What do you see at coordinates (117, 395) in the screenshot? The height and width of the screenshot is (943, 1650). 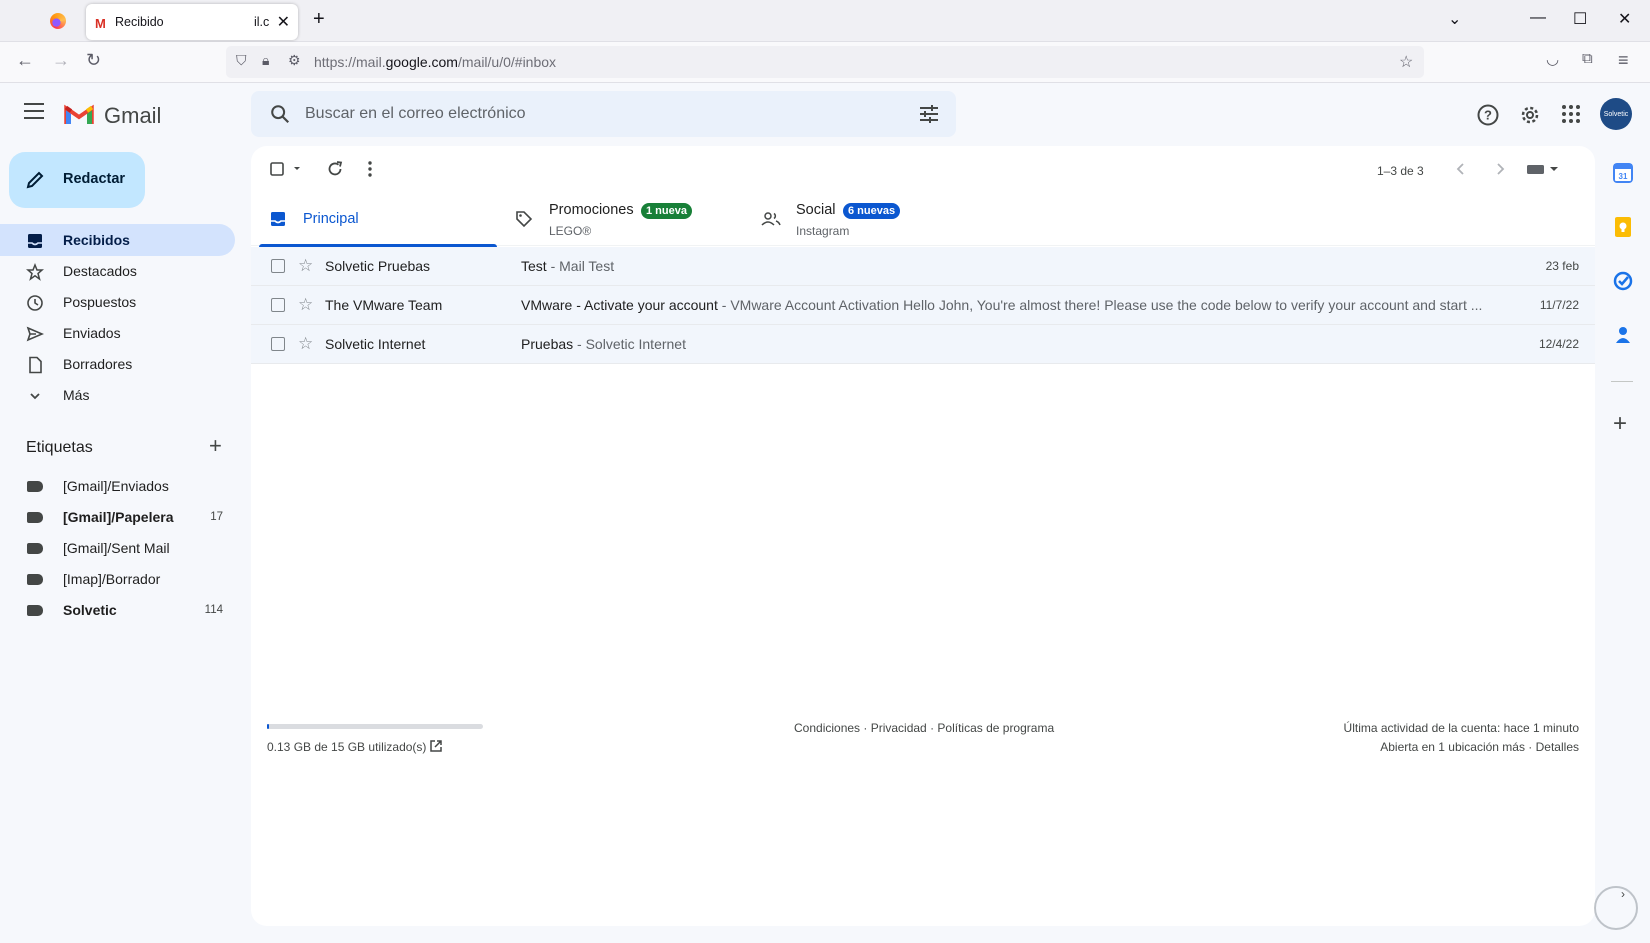 I see `sidebar-item-more: Más` at bounding box center [117, 395].